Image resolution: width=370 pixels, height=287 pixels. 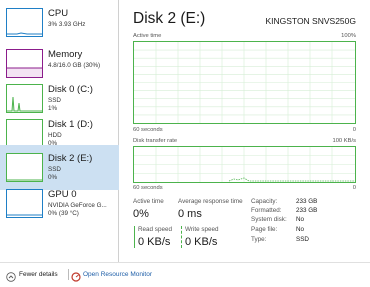 What do you see at coordinates (11, 275) in the screenshot?
I see `chevron-up-icon` at bounding box center [11, 275].